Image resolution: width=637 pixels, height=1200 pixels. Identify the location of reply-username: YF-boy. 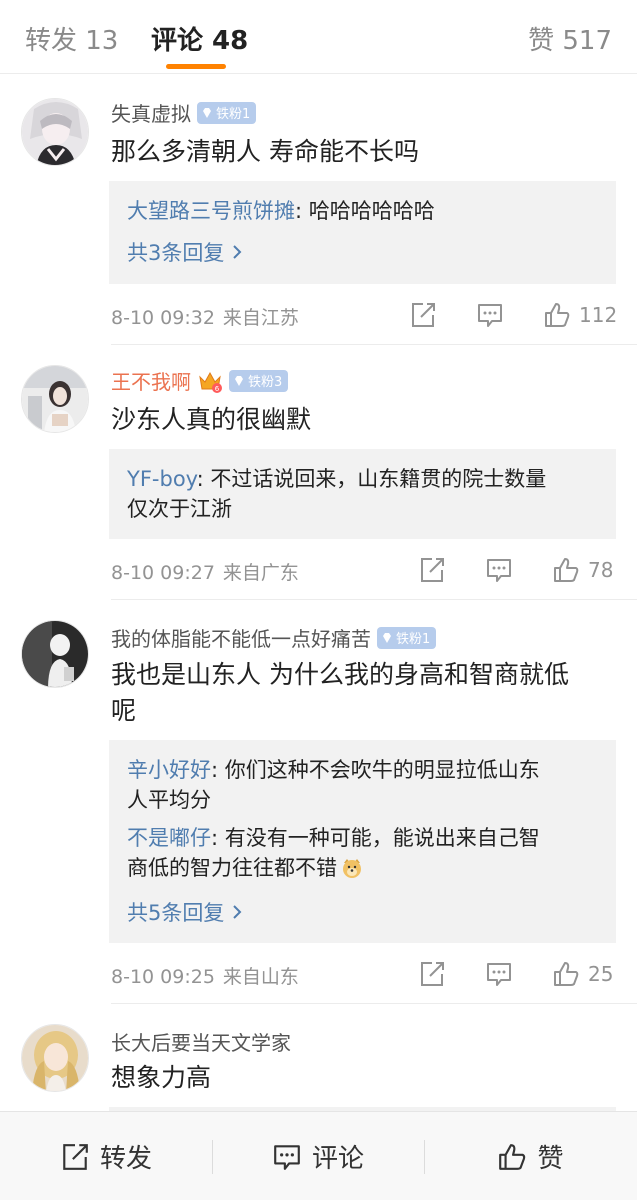
(162, 479).